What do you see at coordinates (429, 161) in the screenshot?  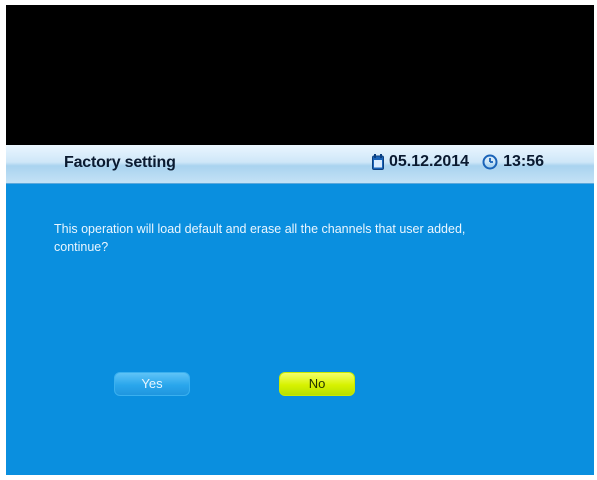 I see `date-text: 05.12.2014` at bounding box center [429, 161].